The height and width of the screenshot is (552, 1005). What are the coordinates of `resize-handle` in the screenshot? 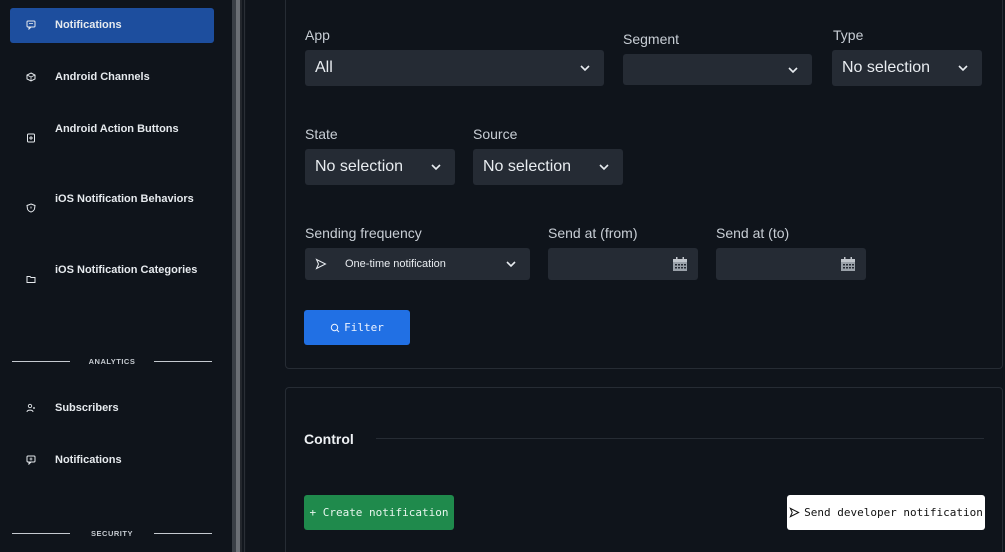 It's located at (239, 276).